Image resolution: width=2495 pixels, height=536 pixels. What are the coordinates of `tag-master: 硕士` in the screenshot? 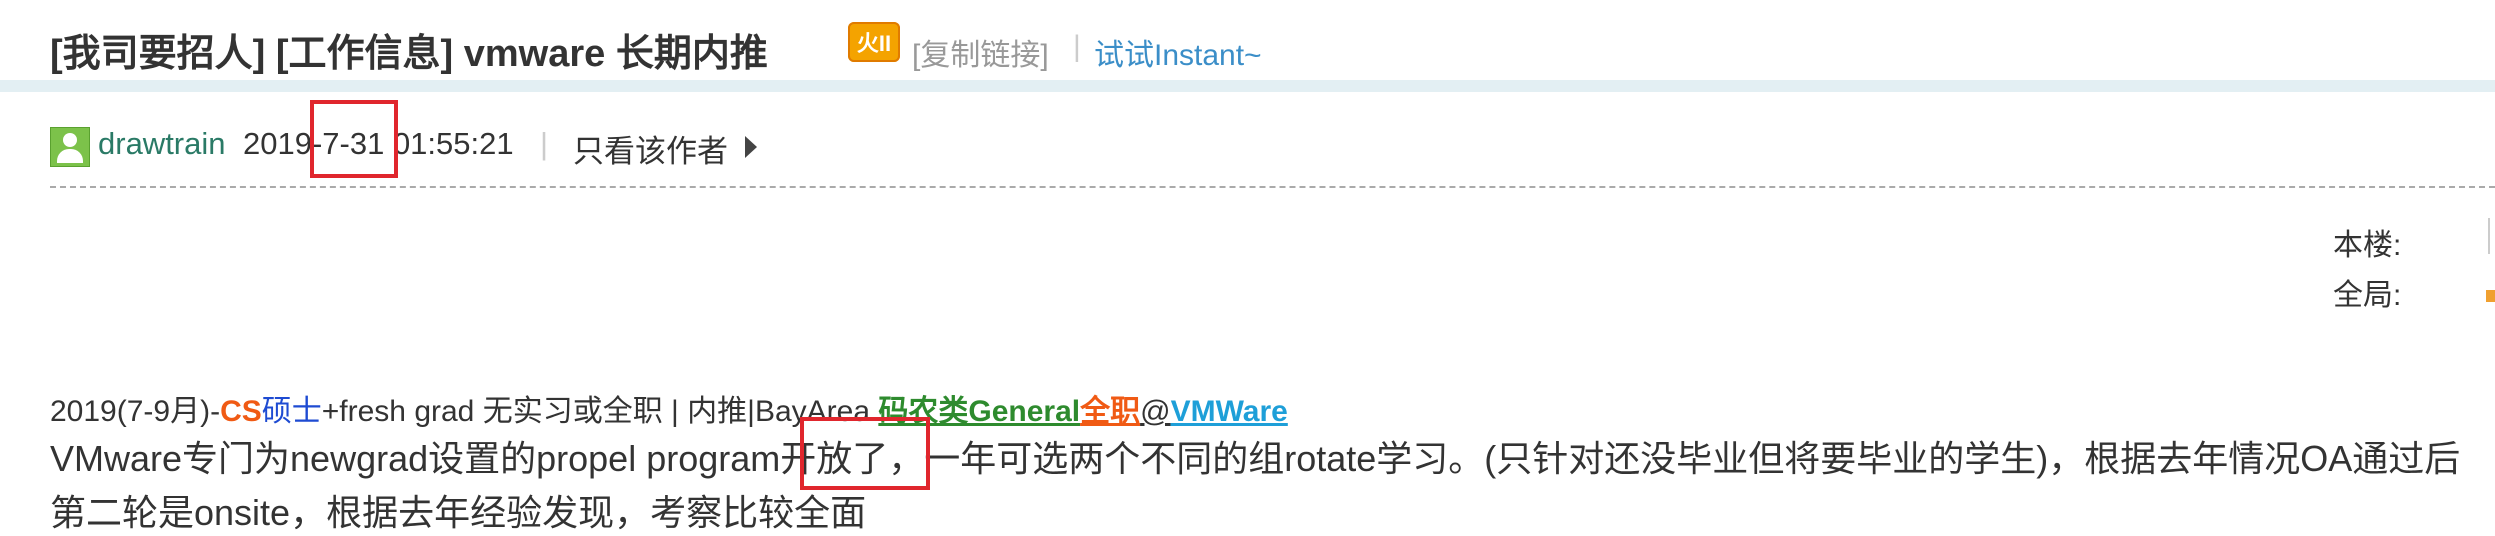 It's located at (291, 411).